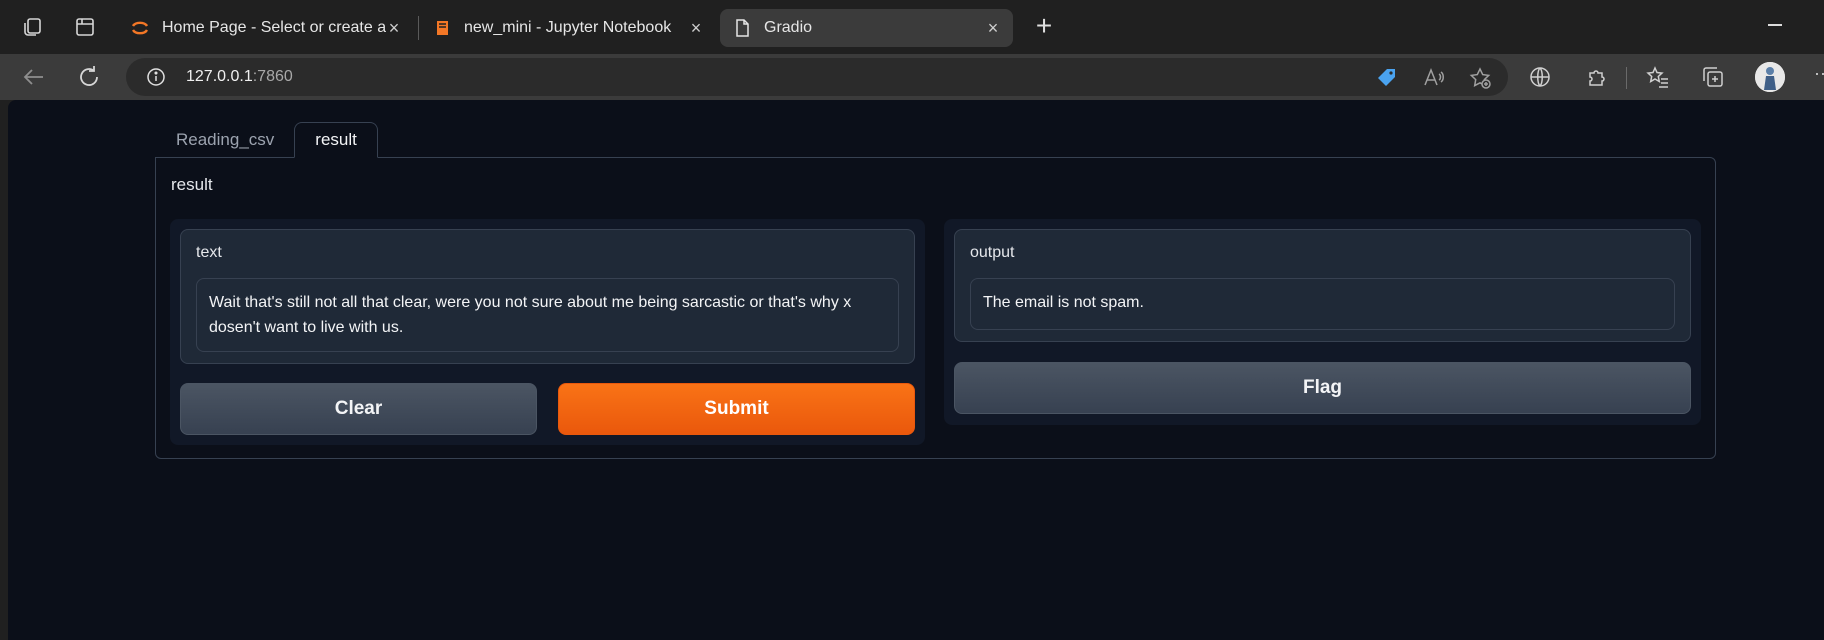  What do you see at coordinates (1322, 304) in the screenshot?
I see `output-field: The email is not spam.` at bounding box center [1322, 304].